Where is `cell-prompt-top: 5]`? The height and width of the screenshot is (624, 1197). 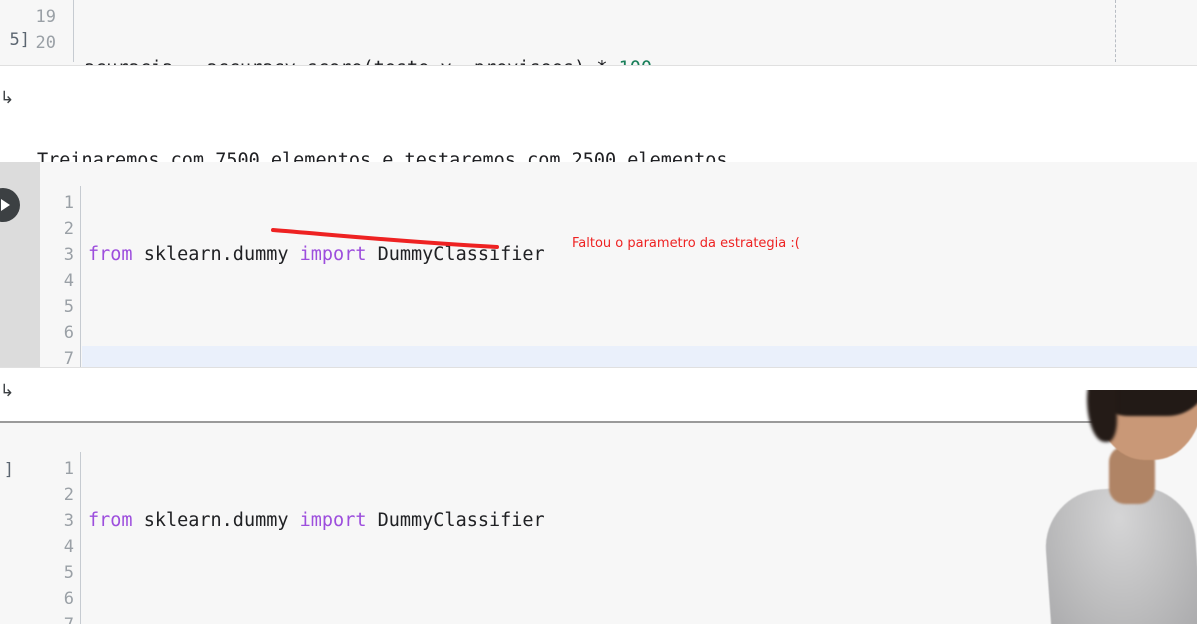
cell-prompt-top: 5] is located at coordinates (19, 40).